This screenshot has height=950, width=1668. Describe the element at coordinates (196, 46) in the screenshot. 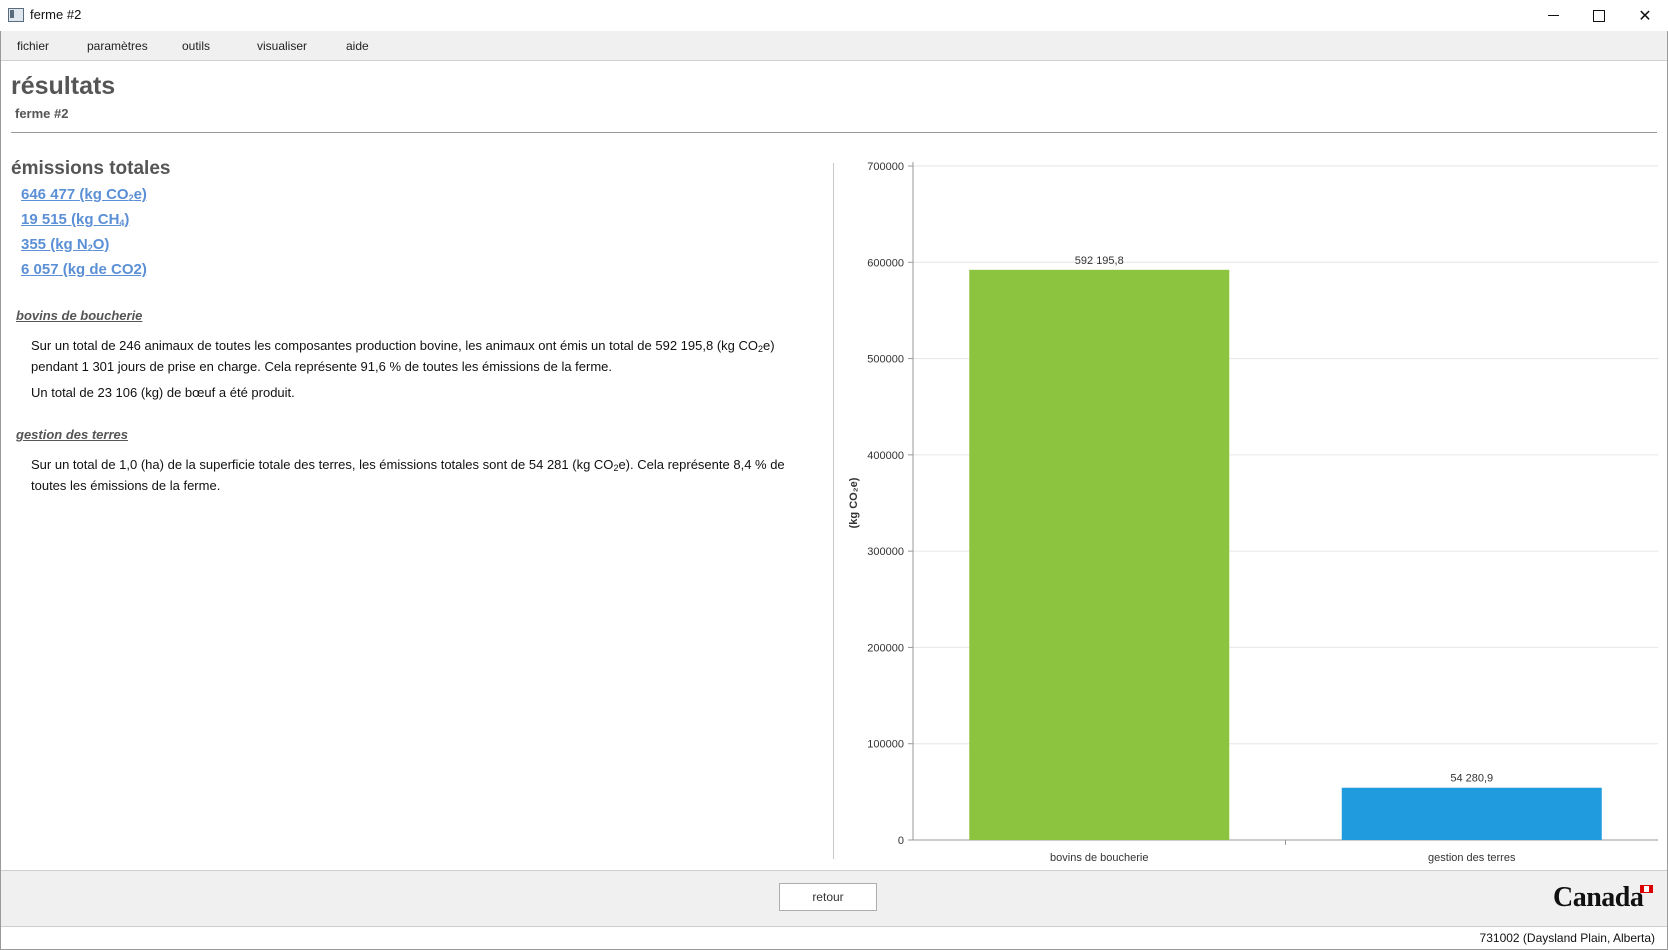

I see `menu-outils: outils` at that location.